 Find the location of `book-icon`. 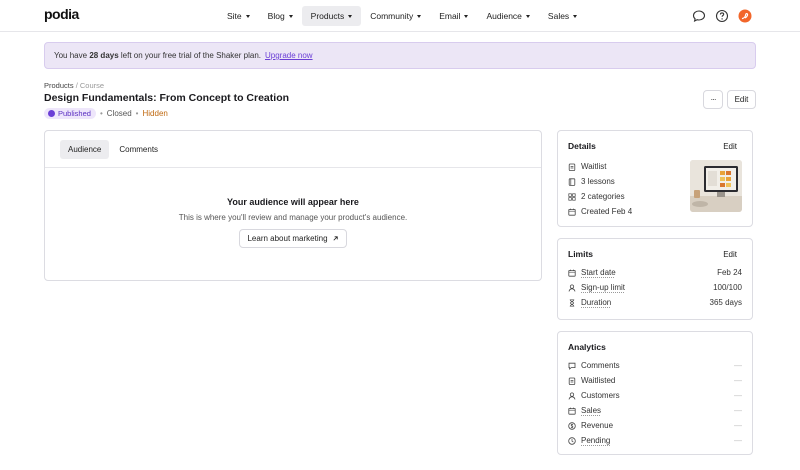

book-icon is located at coordinates (572, 181).